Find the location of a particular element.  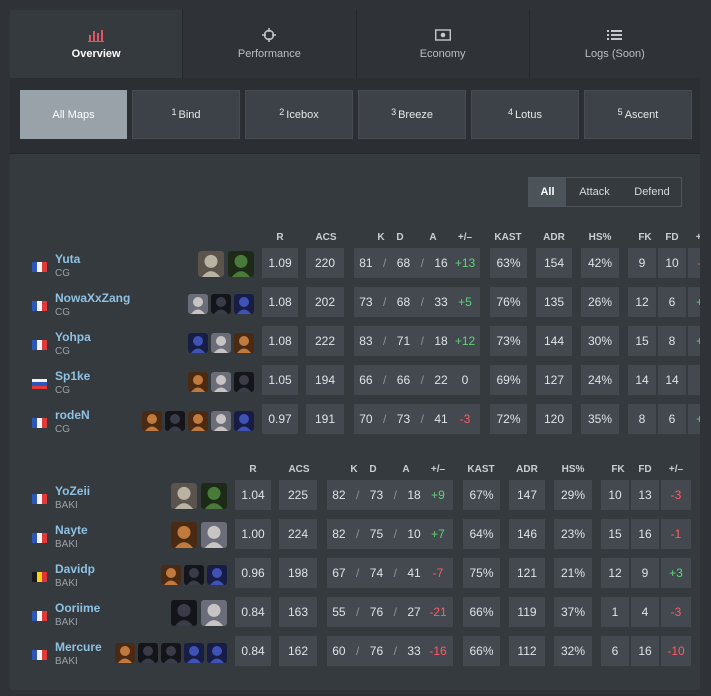

player-name: Nayte is located at coordinates (71, 530).